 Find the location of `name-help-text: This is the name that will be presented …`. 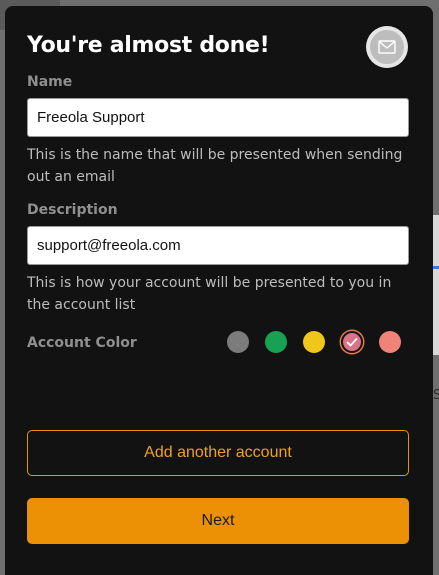

name-help-text: This is the name that will be presented … is located at coordinates (215, 166).